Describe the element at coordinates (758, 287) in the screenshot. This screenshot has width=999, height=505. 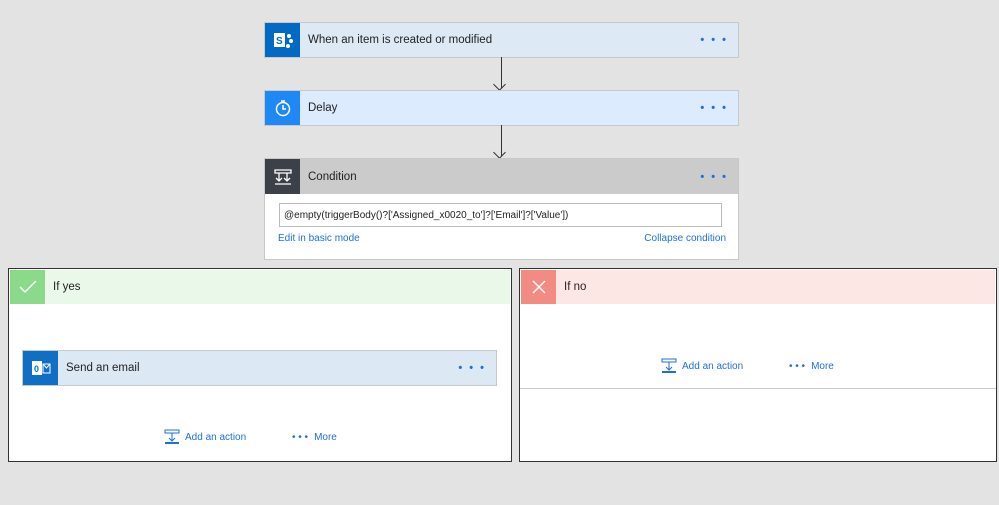
I see `if-no-header: If no` at that location.